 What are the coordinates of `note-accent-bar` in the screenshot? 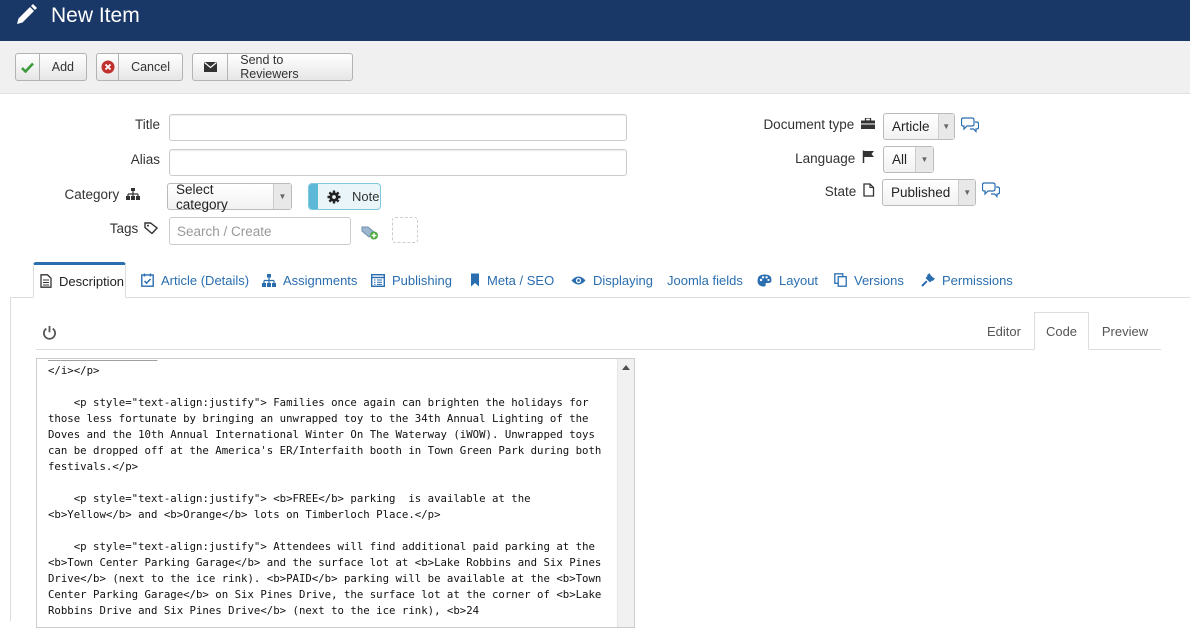 It's located at (313, 196).